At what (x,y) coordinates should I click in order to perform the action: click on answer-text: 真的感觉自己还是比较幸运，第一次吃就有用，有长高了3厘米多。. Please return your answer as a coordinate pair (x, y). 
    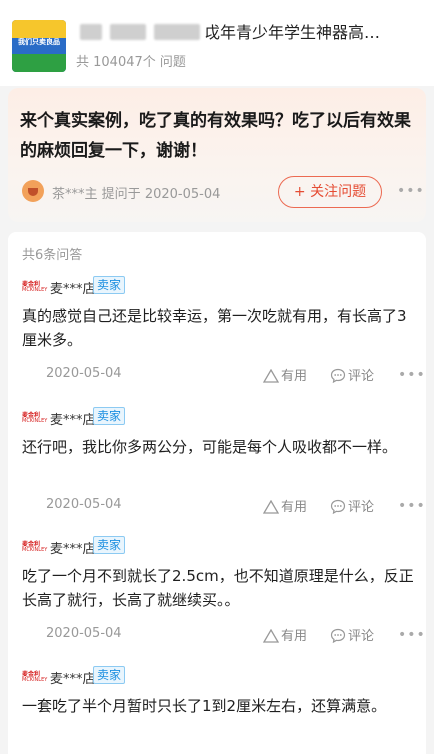
    Looking at the image, I should click on (214, 328).